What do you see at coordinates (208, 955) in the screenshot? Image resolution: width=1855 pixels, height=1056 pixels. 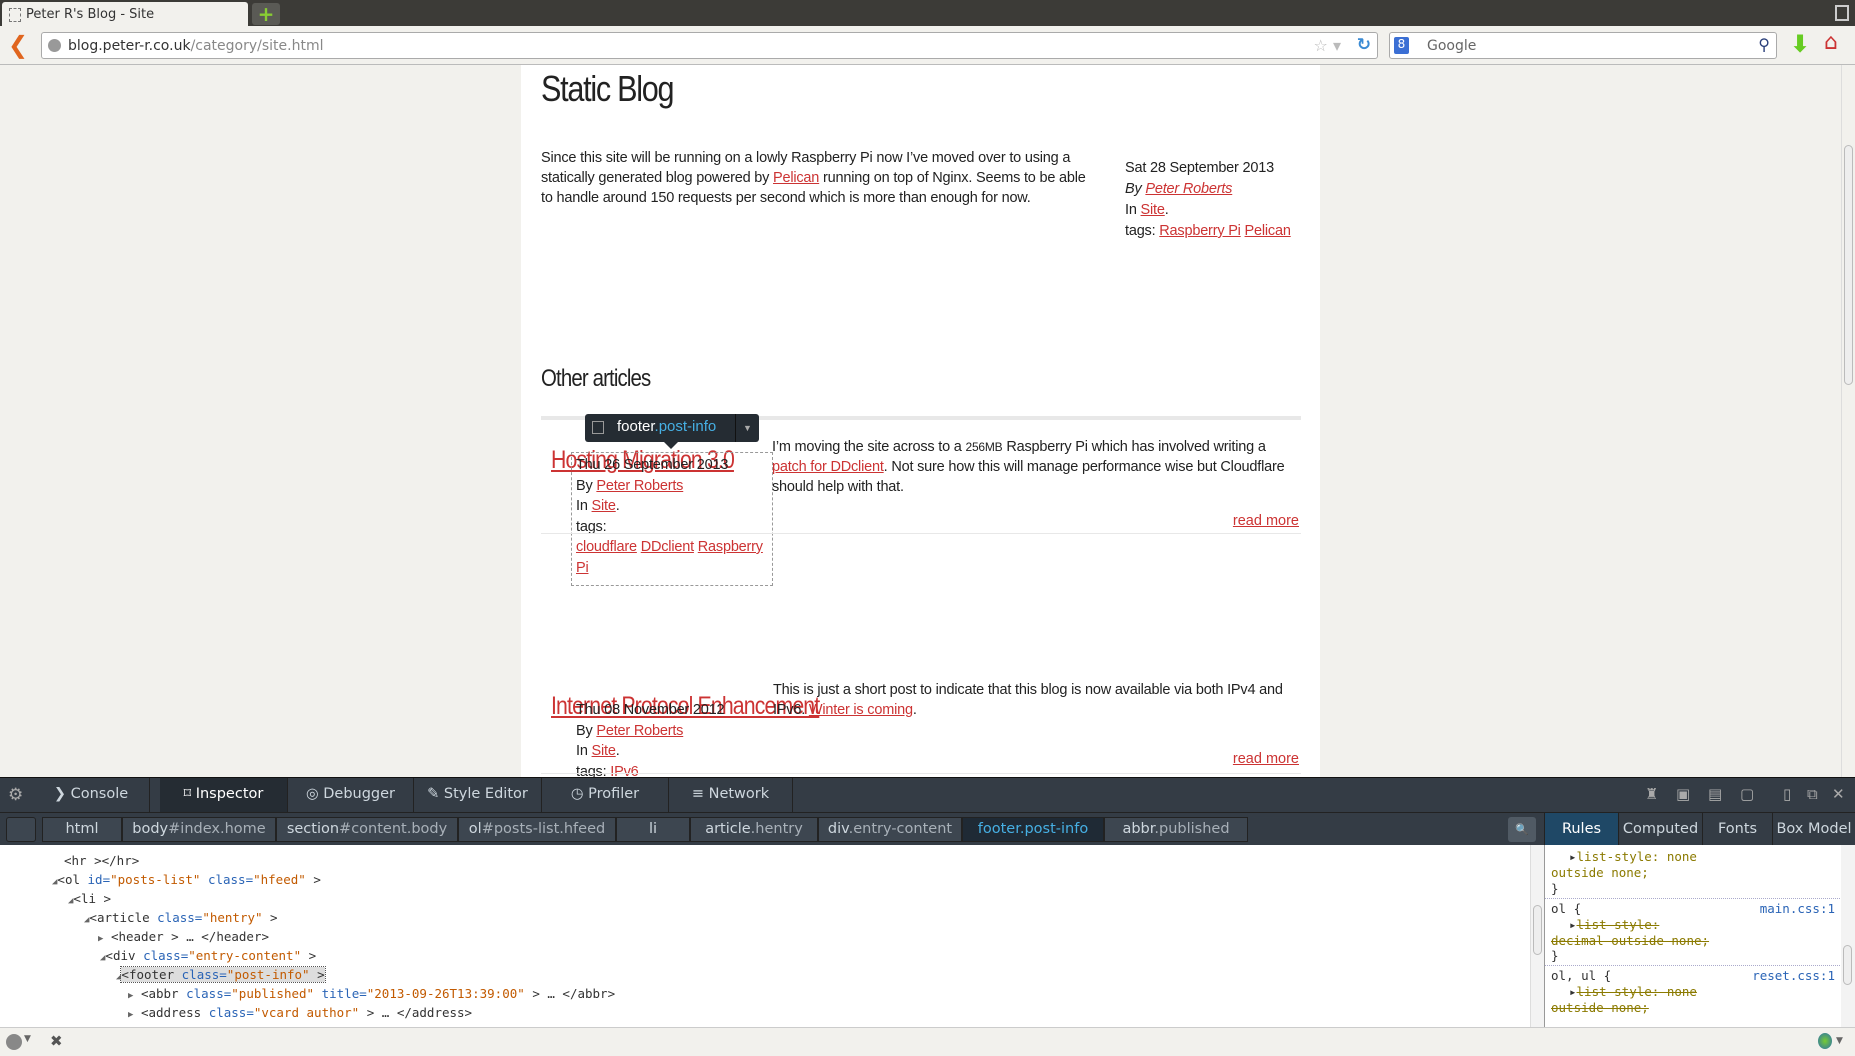 I see `markup-node: ◢<div class="entry-content" >` at bounding box center [208, 955].